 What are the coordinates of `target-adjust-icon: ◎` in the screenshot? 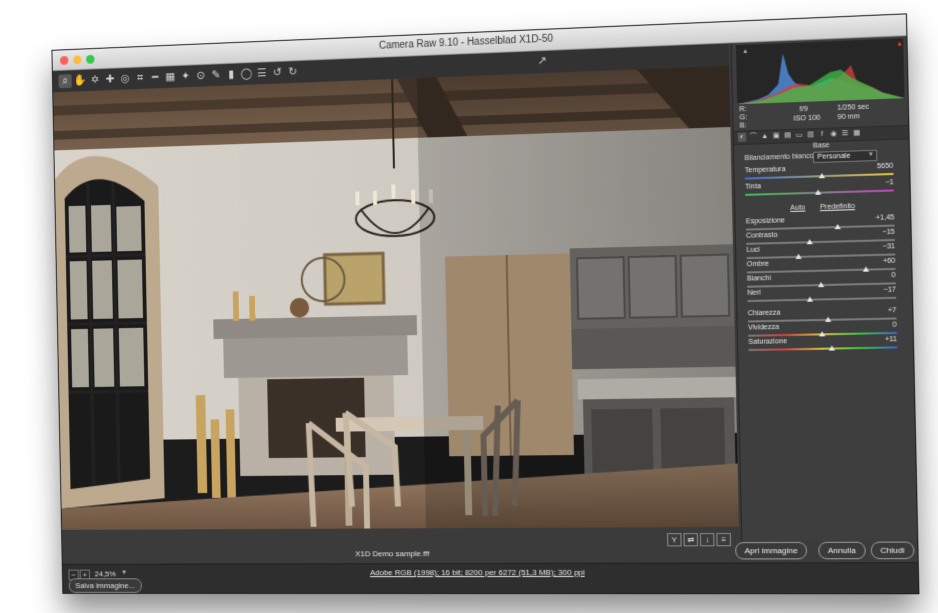 It's located at (124, 79).